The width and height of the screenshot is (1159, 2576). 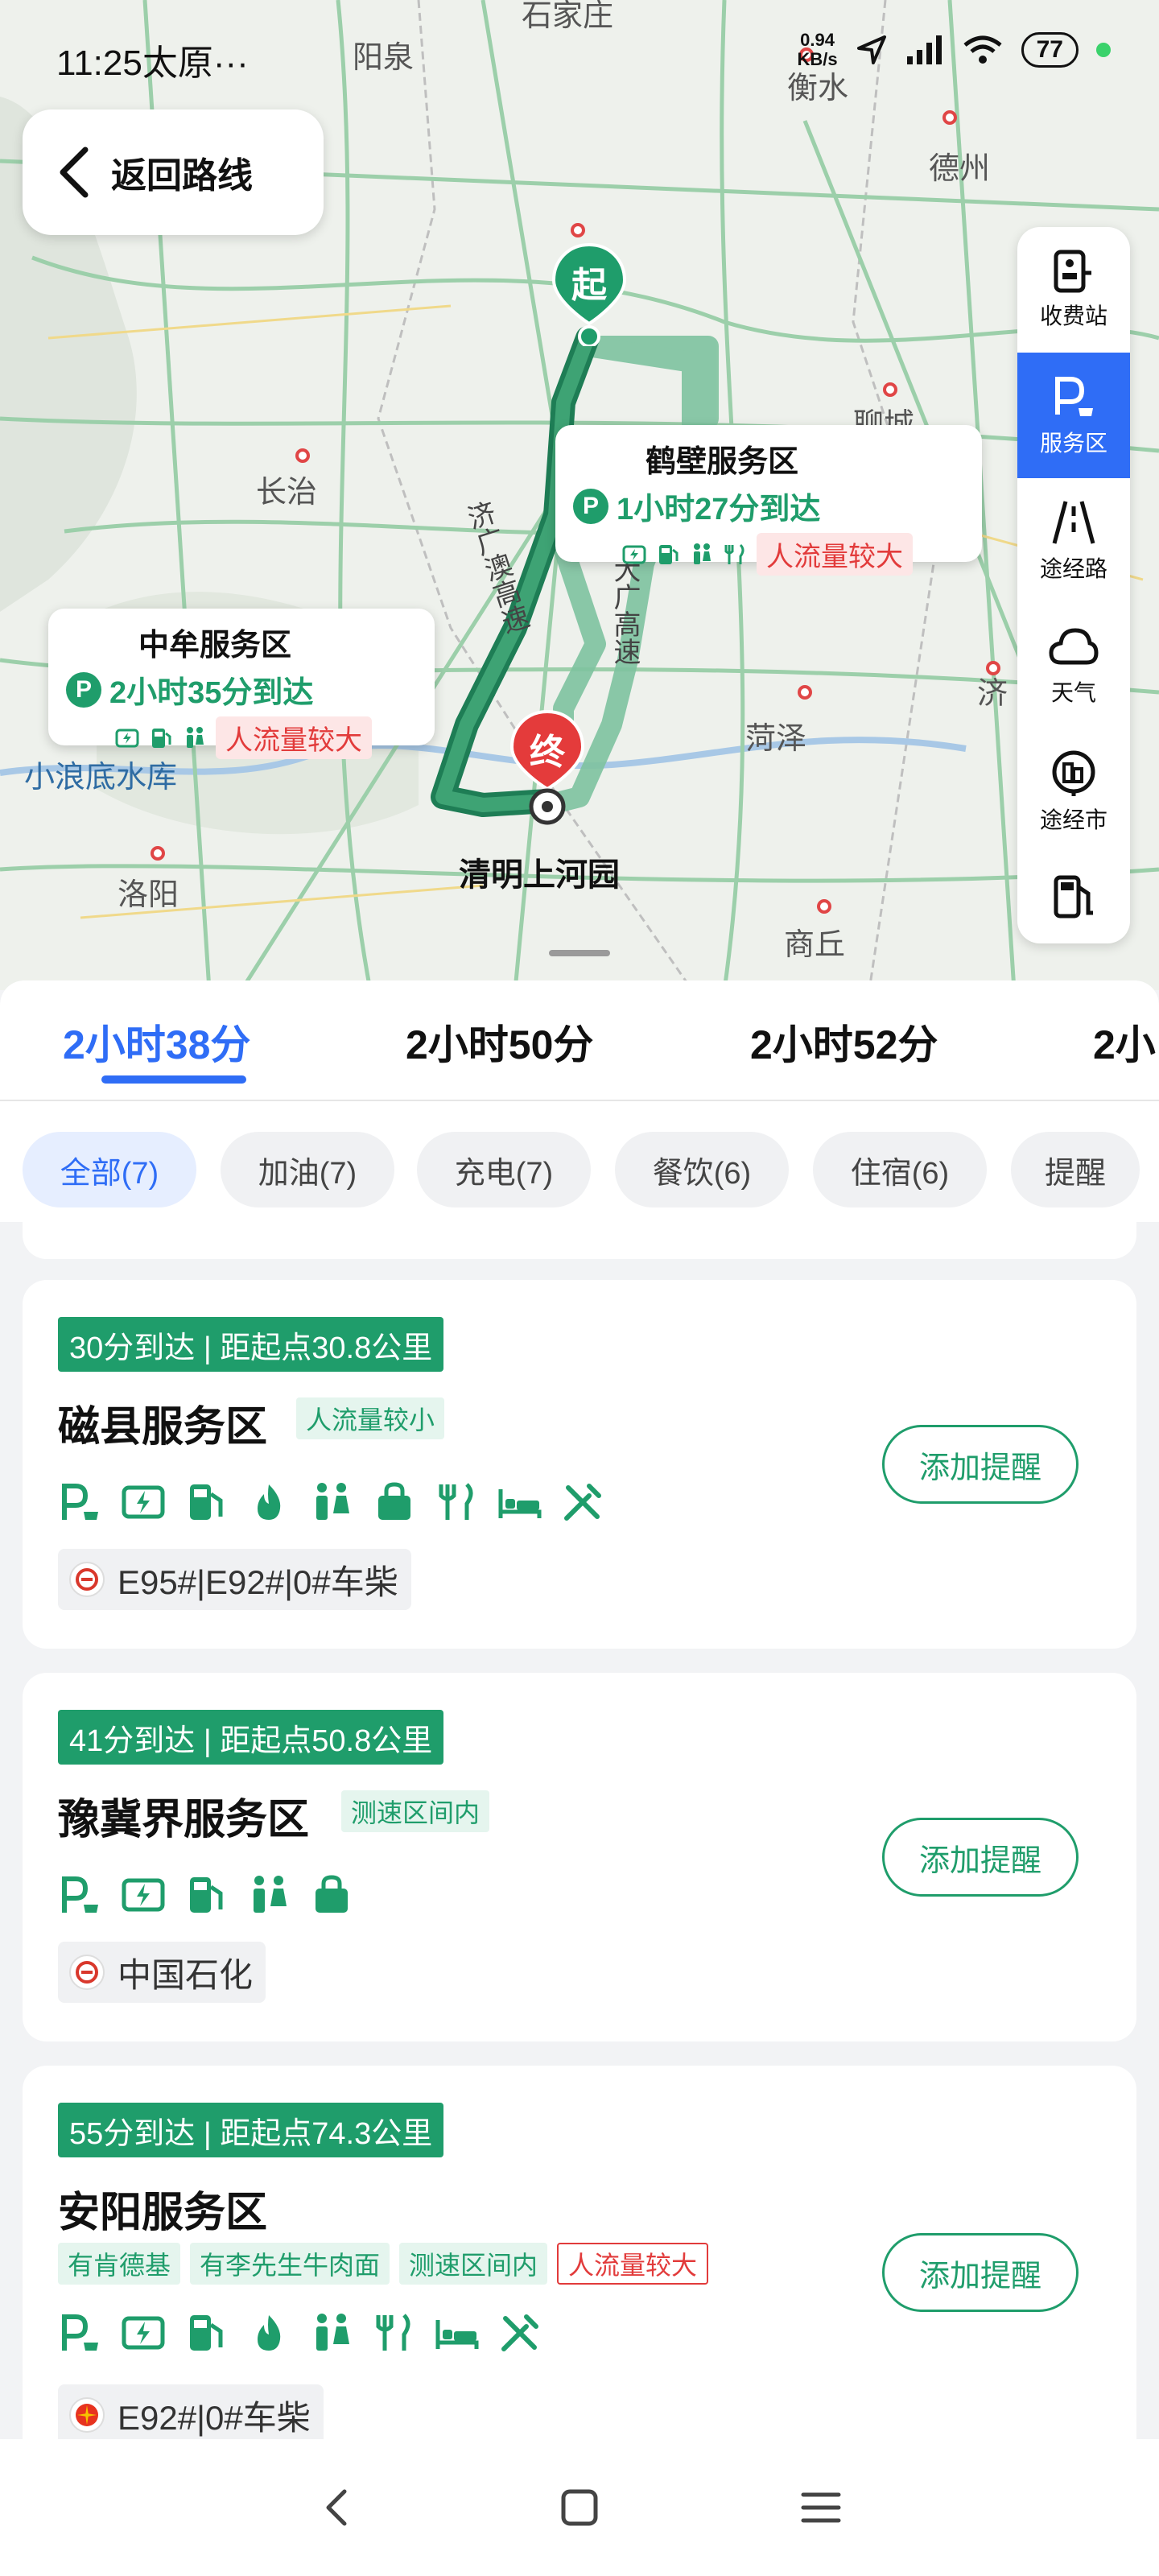 What do you see at coordinates (821, 2507) in the screenshot?
I see `menu-nav-icon` at bounding box center [821, 2507].